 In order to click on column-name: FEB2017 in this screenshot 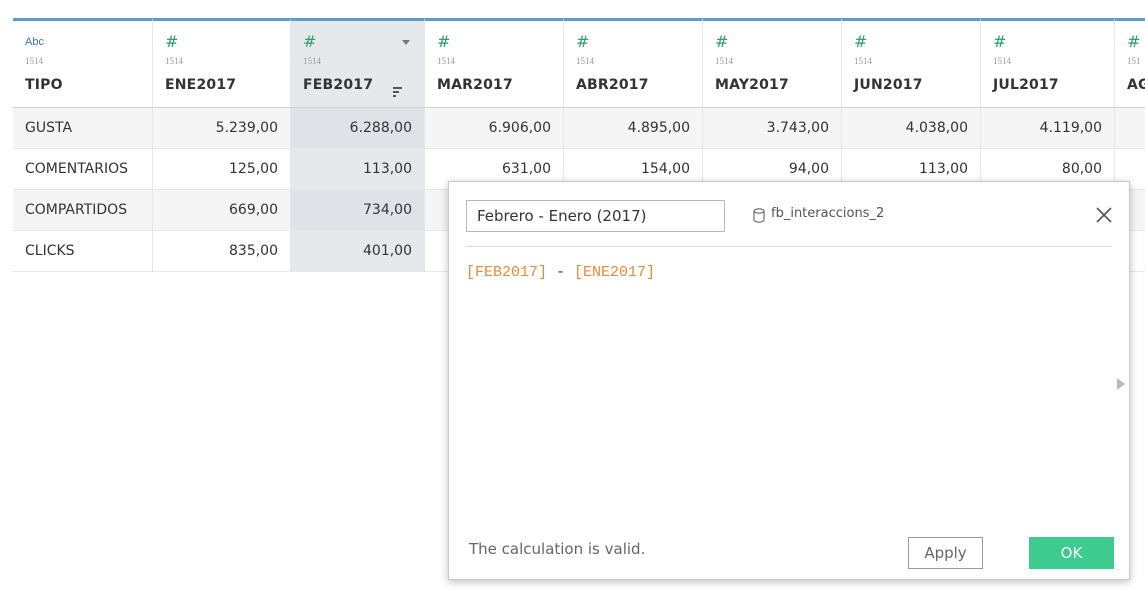, I will do `click(338, 85)`.